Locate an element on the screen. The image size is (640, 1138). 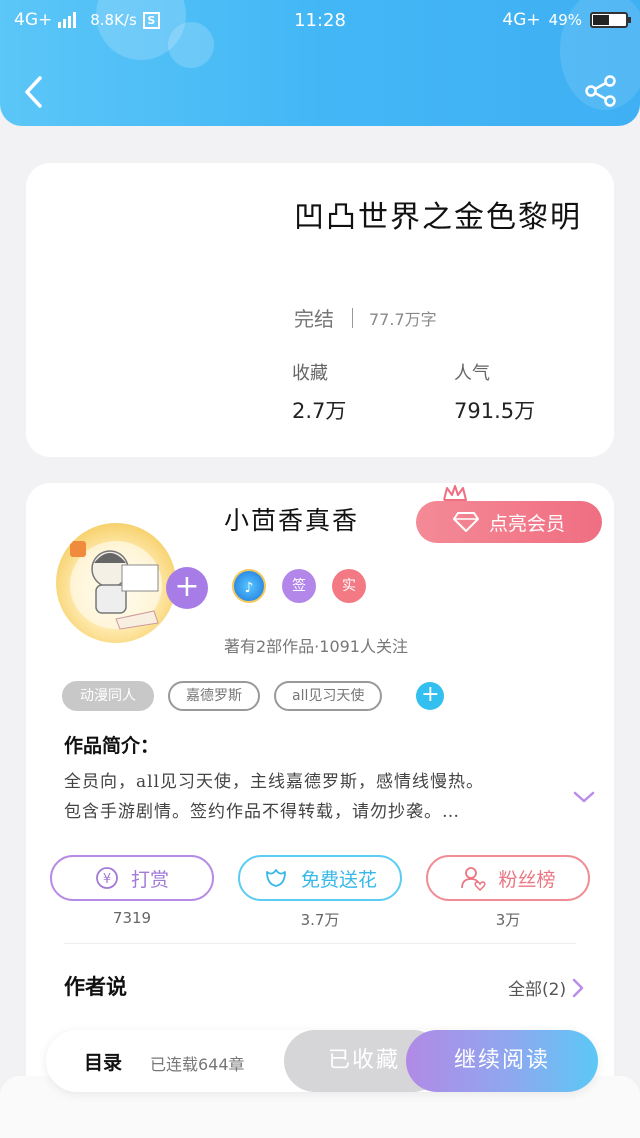
avatar-illustration-icon is located at coordinates (116, 585).